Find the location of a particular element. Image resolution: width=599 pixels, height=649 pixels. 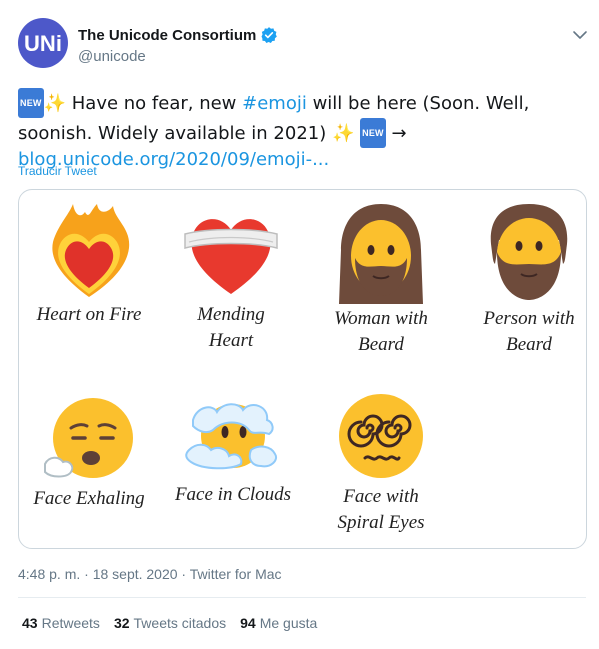

verified-badge-icon is located at coordinates (269, 35).